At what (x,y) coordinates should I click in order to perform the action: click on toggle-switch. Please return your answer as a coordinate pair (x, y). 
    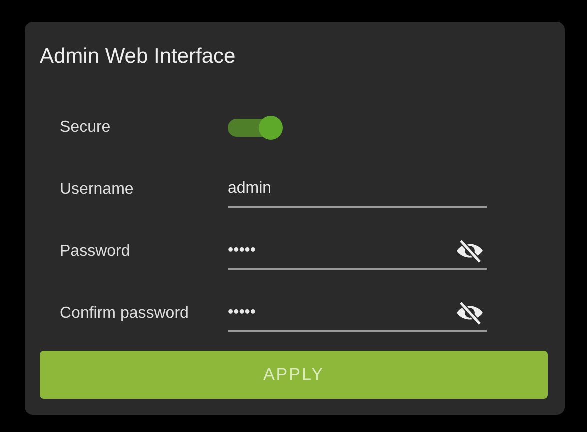
    Looking at the image, I should click on (255, 128).